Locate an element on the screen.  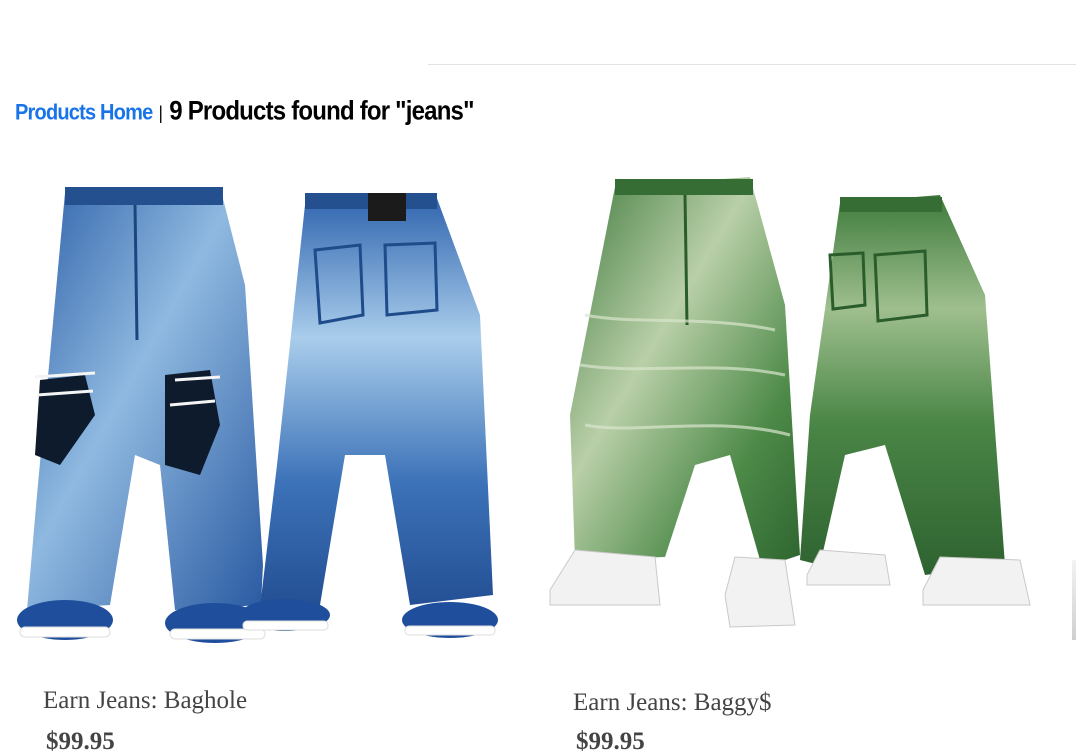
product-name: Earn Jeans: Baghole is located at coordinates (145, 701).